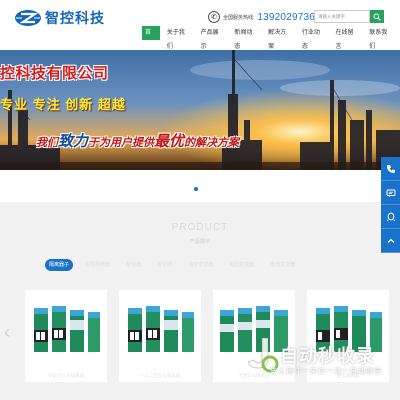 Image resolution: width=400 pixels, height=400 pixels. What do you see at coordinates (196, 189) in the screenshot?
I see `slider-dot` at bounding box center [196, 189].